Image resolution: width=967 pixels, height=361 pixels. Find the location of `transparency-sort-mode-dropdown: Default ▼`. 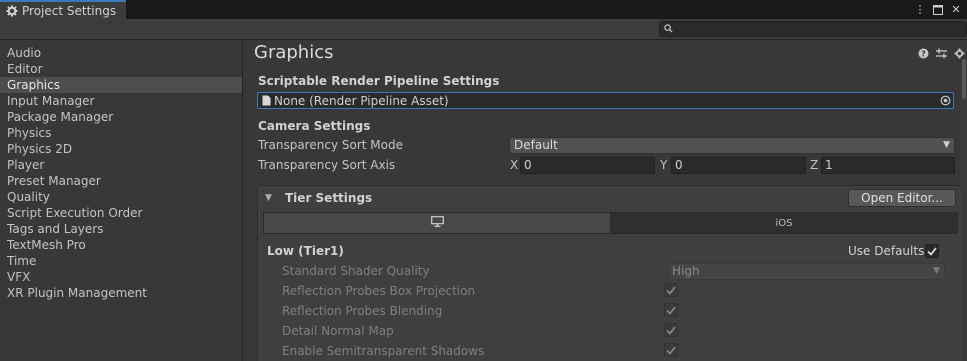

transparency-sort-mode-dropdown: Default ▼ is located at coordinates (732, 145).